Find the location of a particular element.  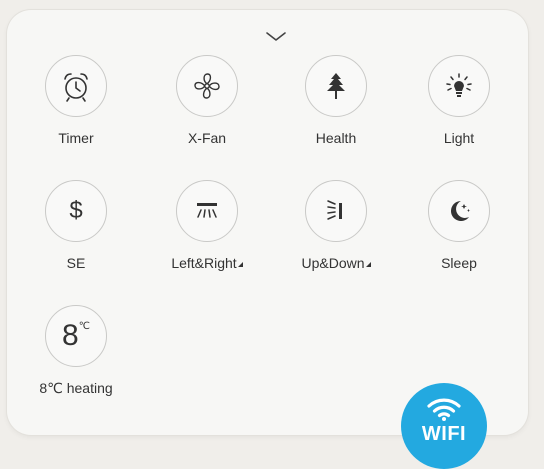

sleep-button is located at coordinates (459, 211).